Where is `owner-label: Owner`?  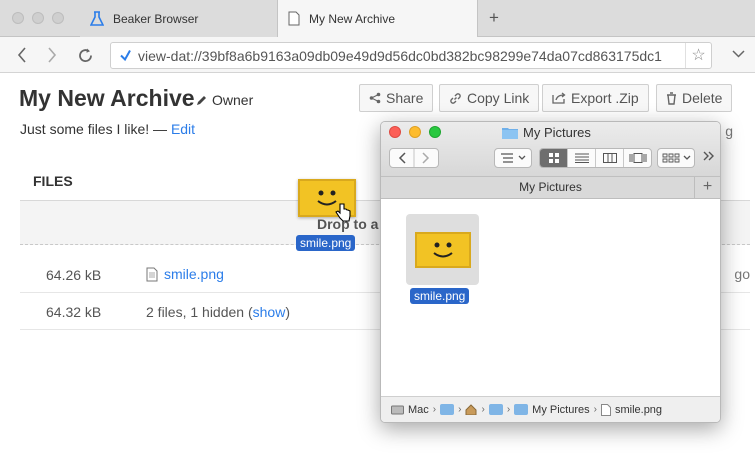 owner-label: Owner is located at coordinates (233, 100).